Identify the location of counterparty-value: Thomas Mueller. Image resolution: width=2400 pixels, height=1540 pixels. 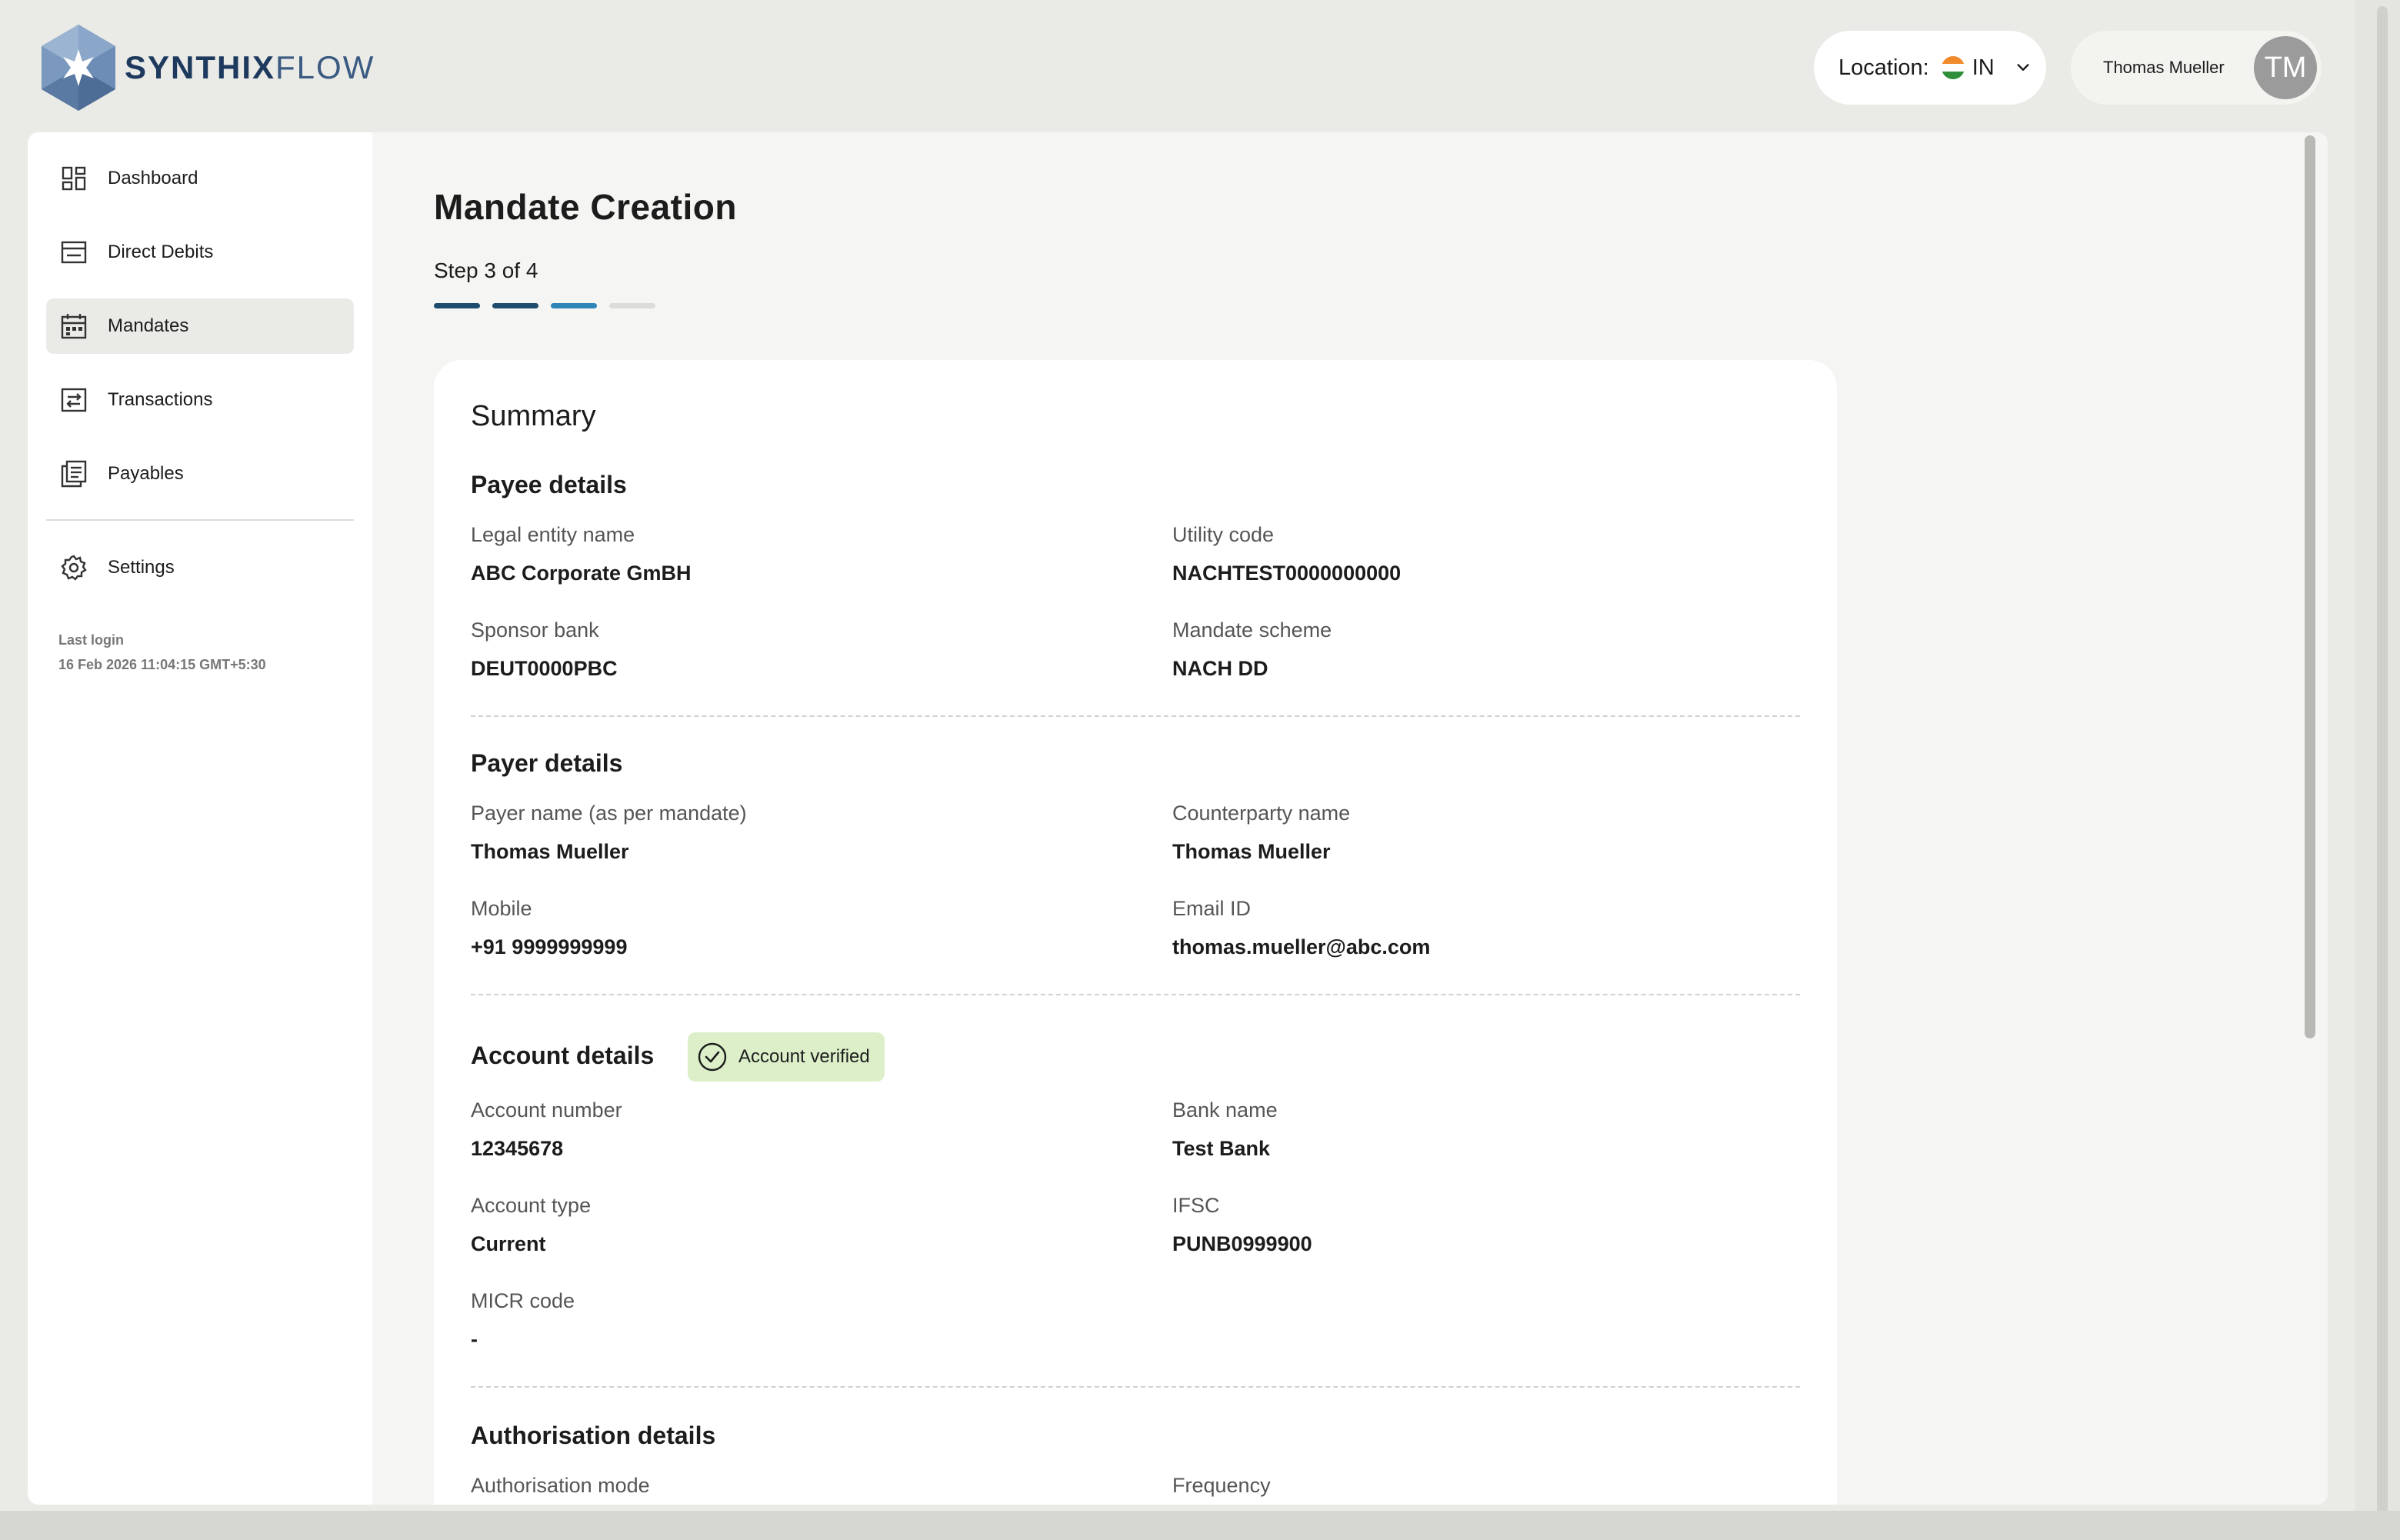
(1251, 852).